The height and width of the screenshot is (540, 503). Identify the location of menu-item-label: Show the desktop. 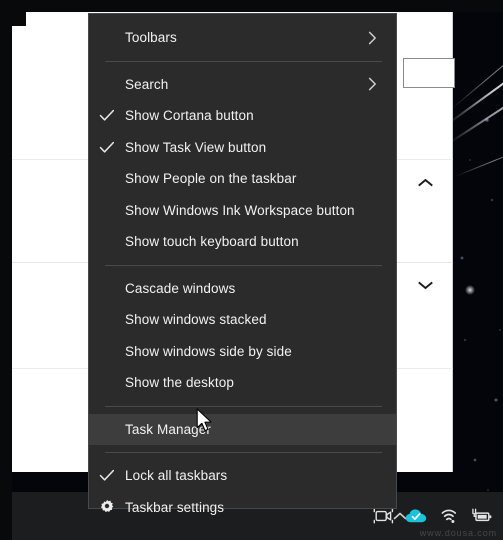
(179, 383).